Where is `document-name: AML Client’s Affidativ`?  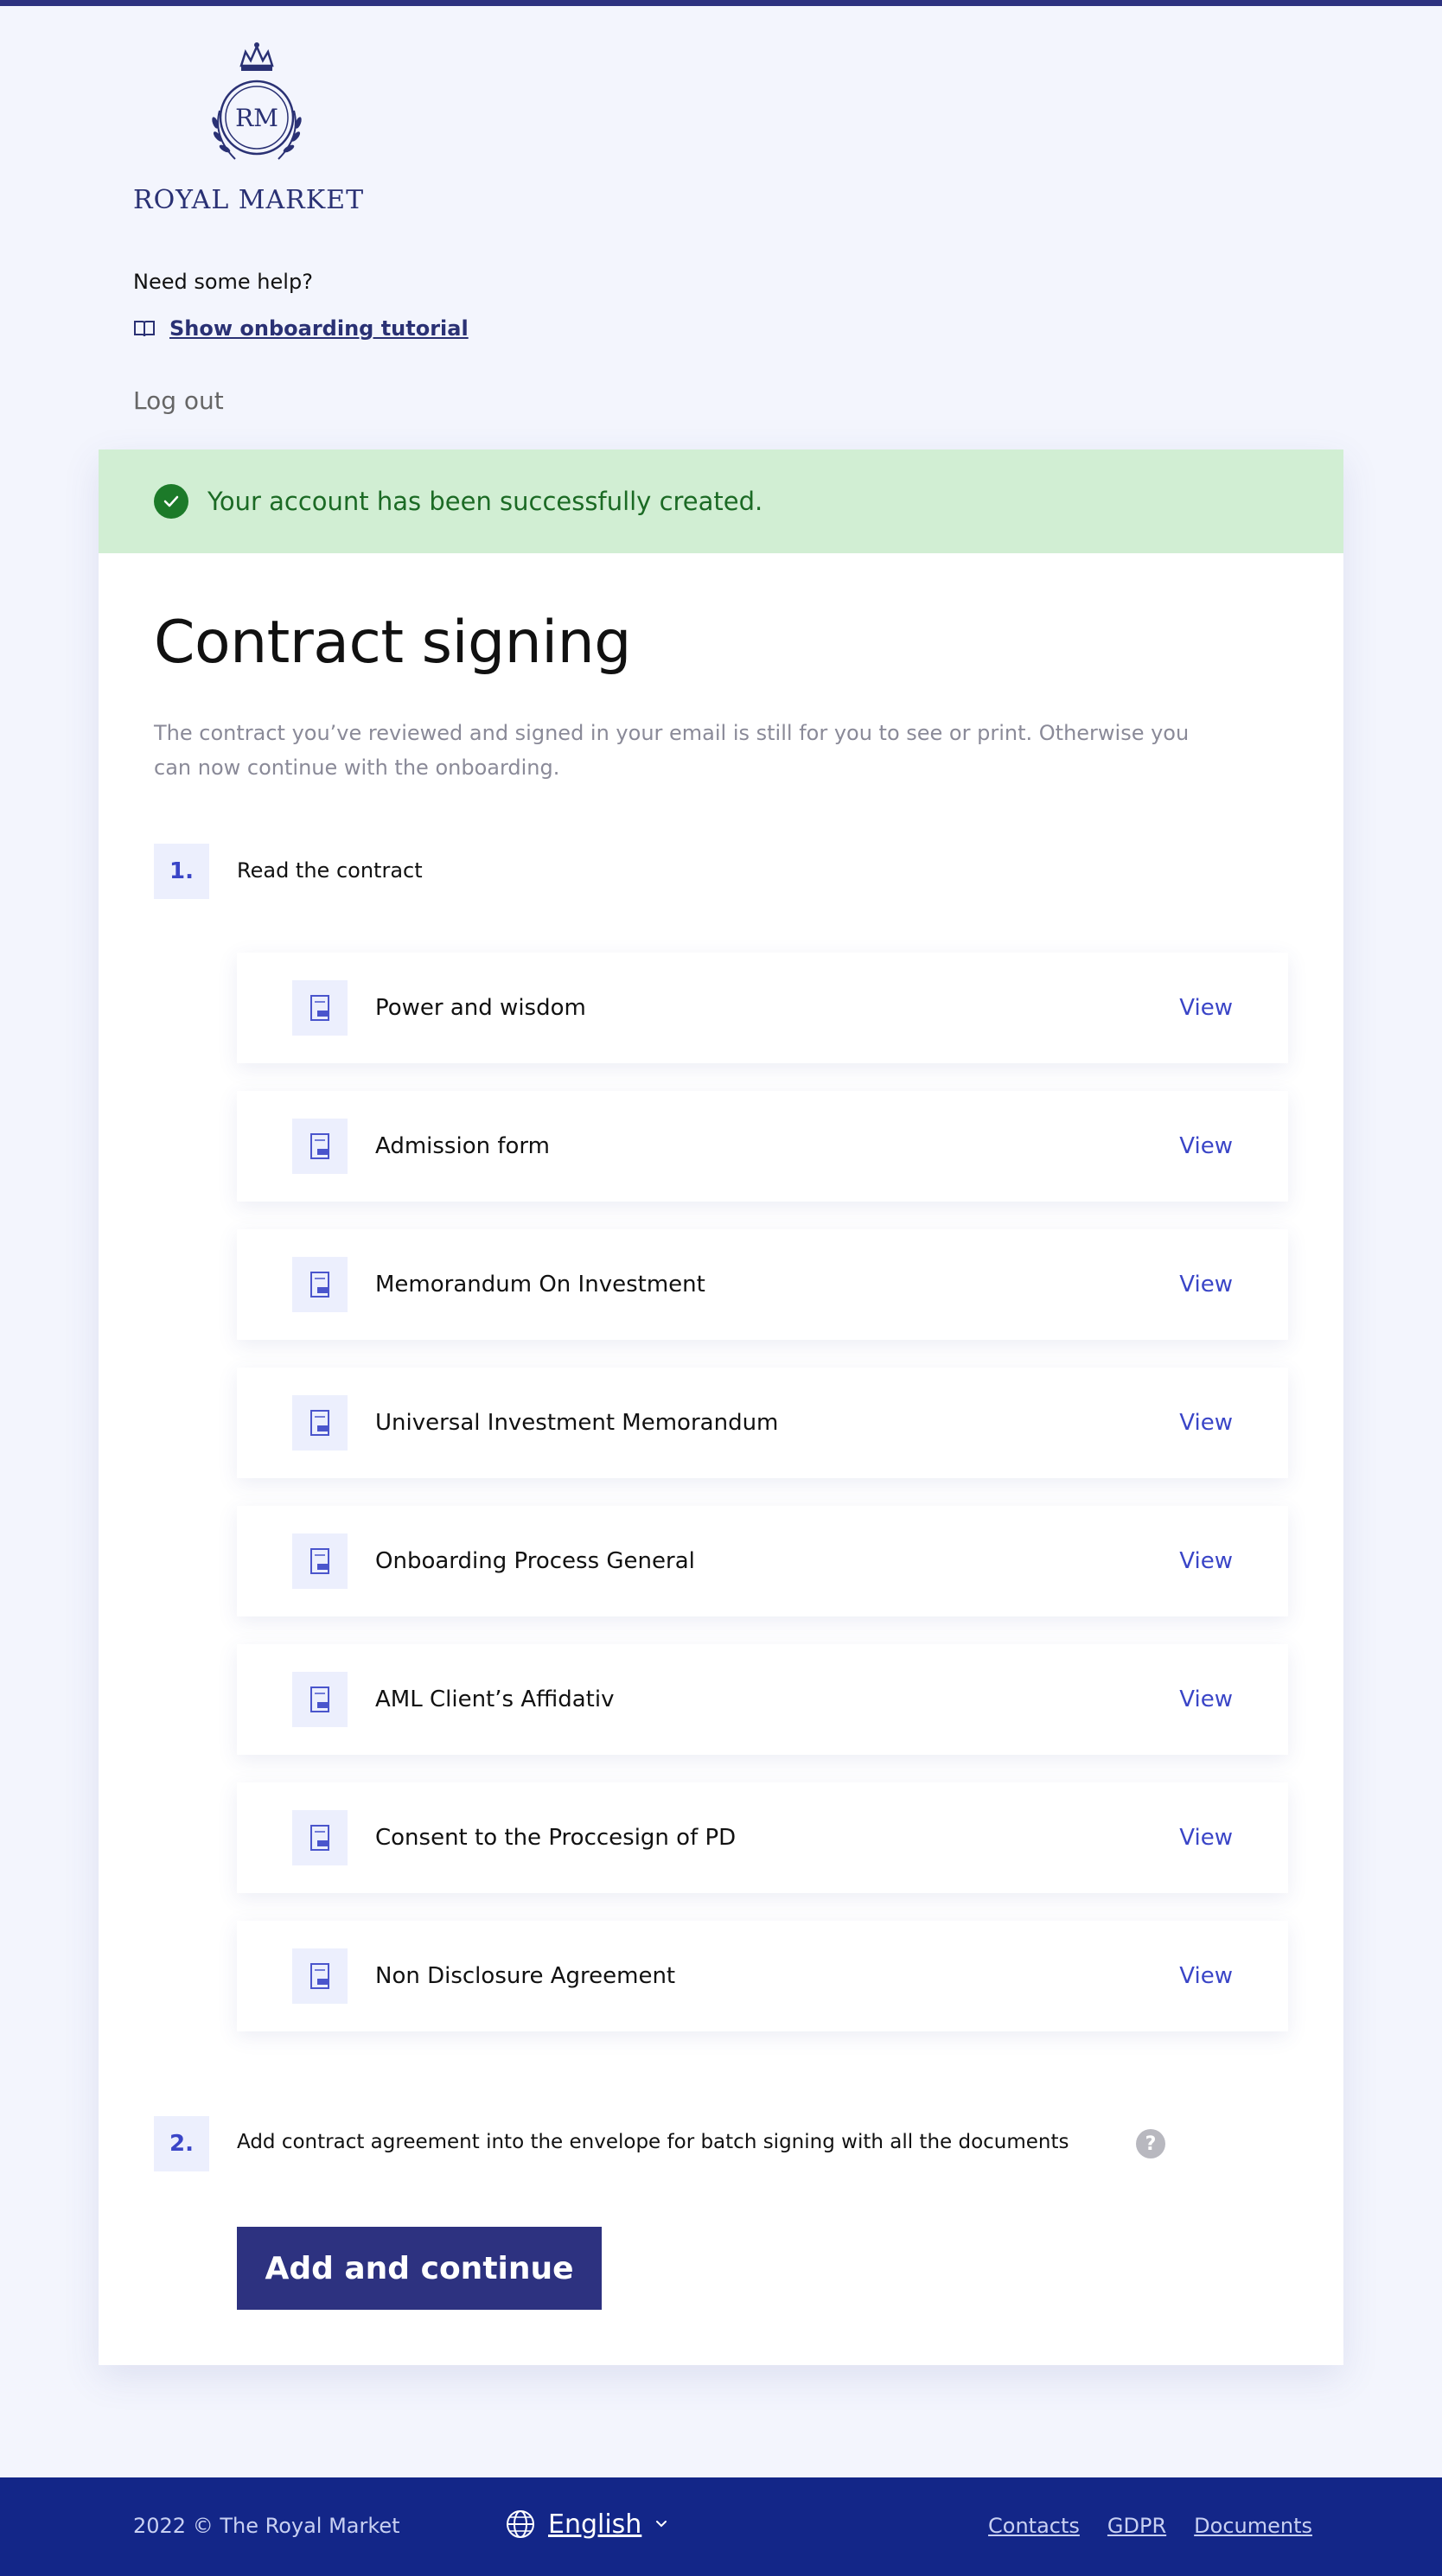
document-name: AML Client’s Affidativ is located at coordinates (495, 1699).